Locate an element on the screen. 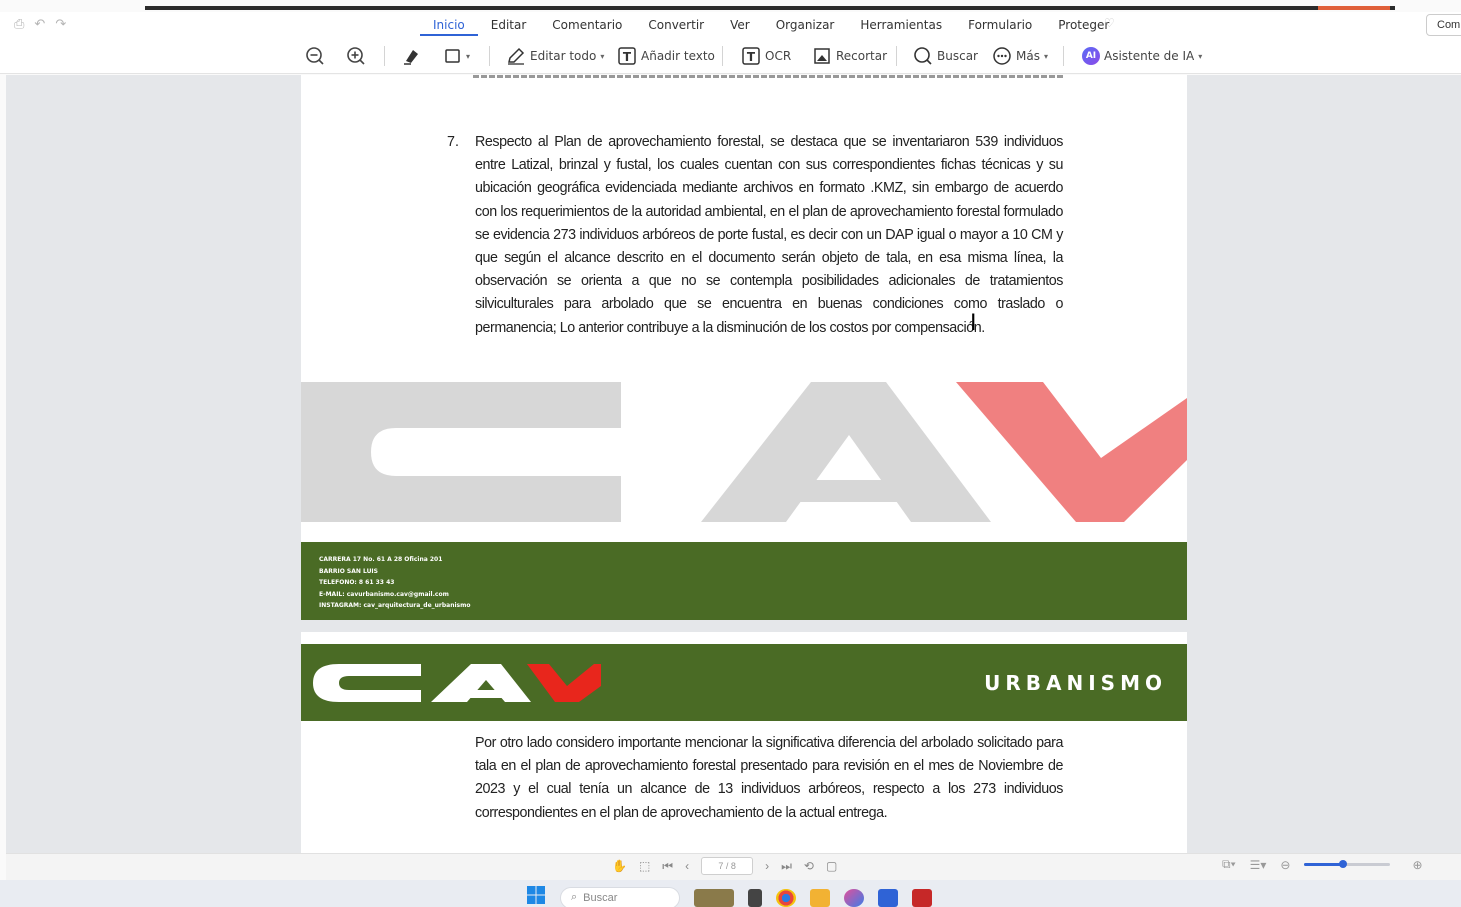 Image resolution: width=1461 pixels, height=907 pixels. crop-icon is located at coordinates (822, 56).